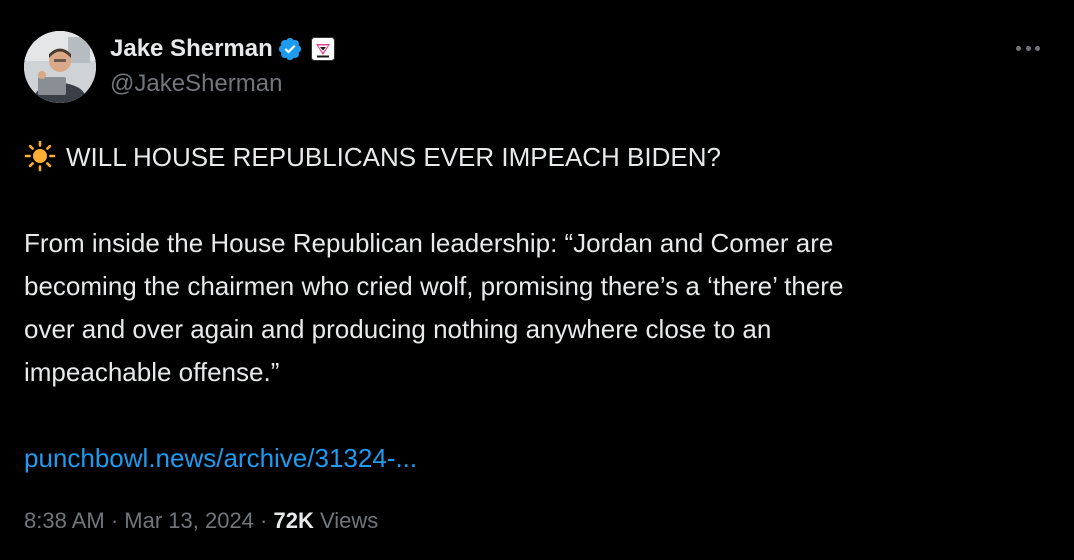 This screenshot has width=1074, height=560. What do you see at coordinates (346, 520) in the screenshot?
I see `views-label: Views` at bounding box center [346, 520].